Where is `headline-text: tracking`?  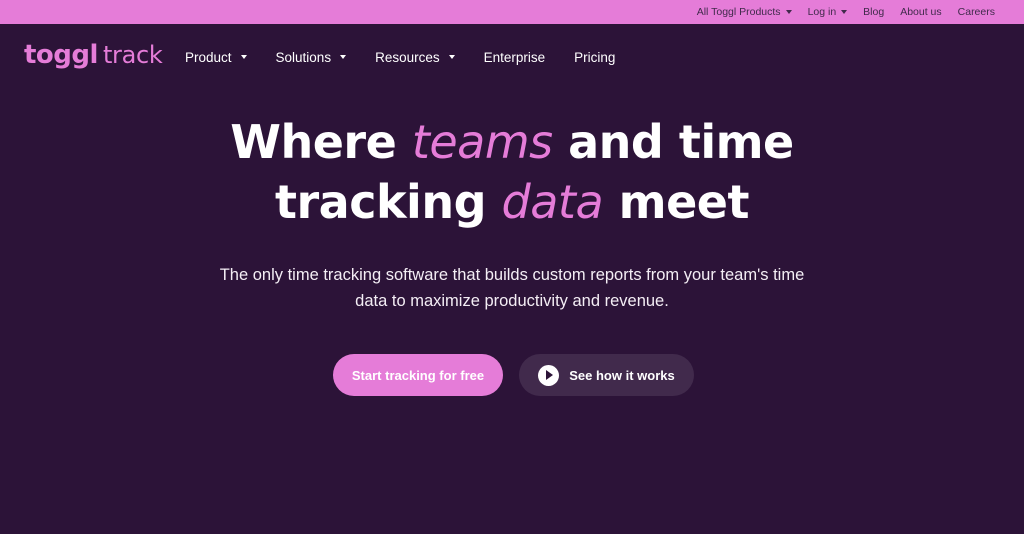
headline-text: tracking is located at coordinates (388, 202).